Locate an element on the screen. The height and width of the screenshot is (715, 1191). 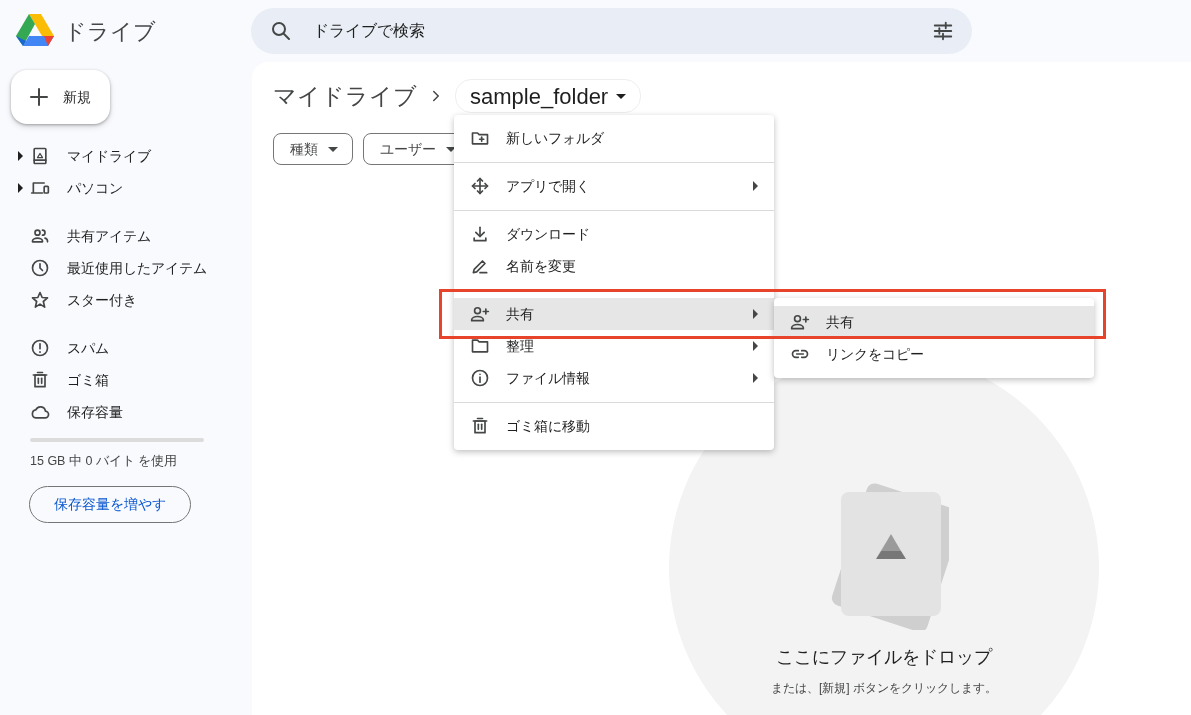
move-arrows-icon is located at coordinates (480, 186).